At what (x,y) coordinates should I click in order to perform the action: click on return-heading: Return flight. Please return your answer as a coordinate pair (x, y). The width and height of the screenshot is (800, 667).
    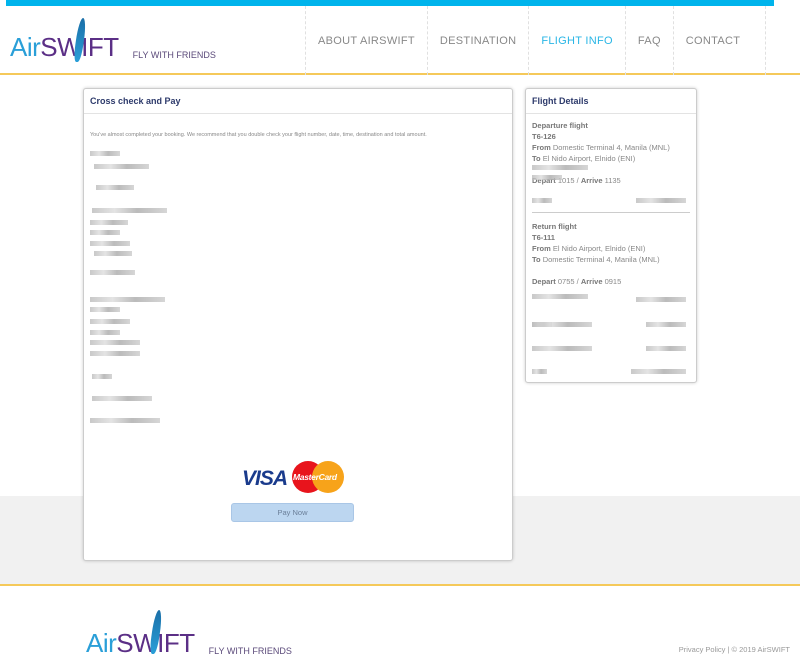
    Looking at the image, I should click on (554, 226).